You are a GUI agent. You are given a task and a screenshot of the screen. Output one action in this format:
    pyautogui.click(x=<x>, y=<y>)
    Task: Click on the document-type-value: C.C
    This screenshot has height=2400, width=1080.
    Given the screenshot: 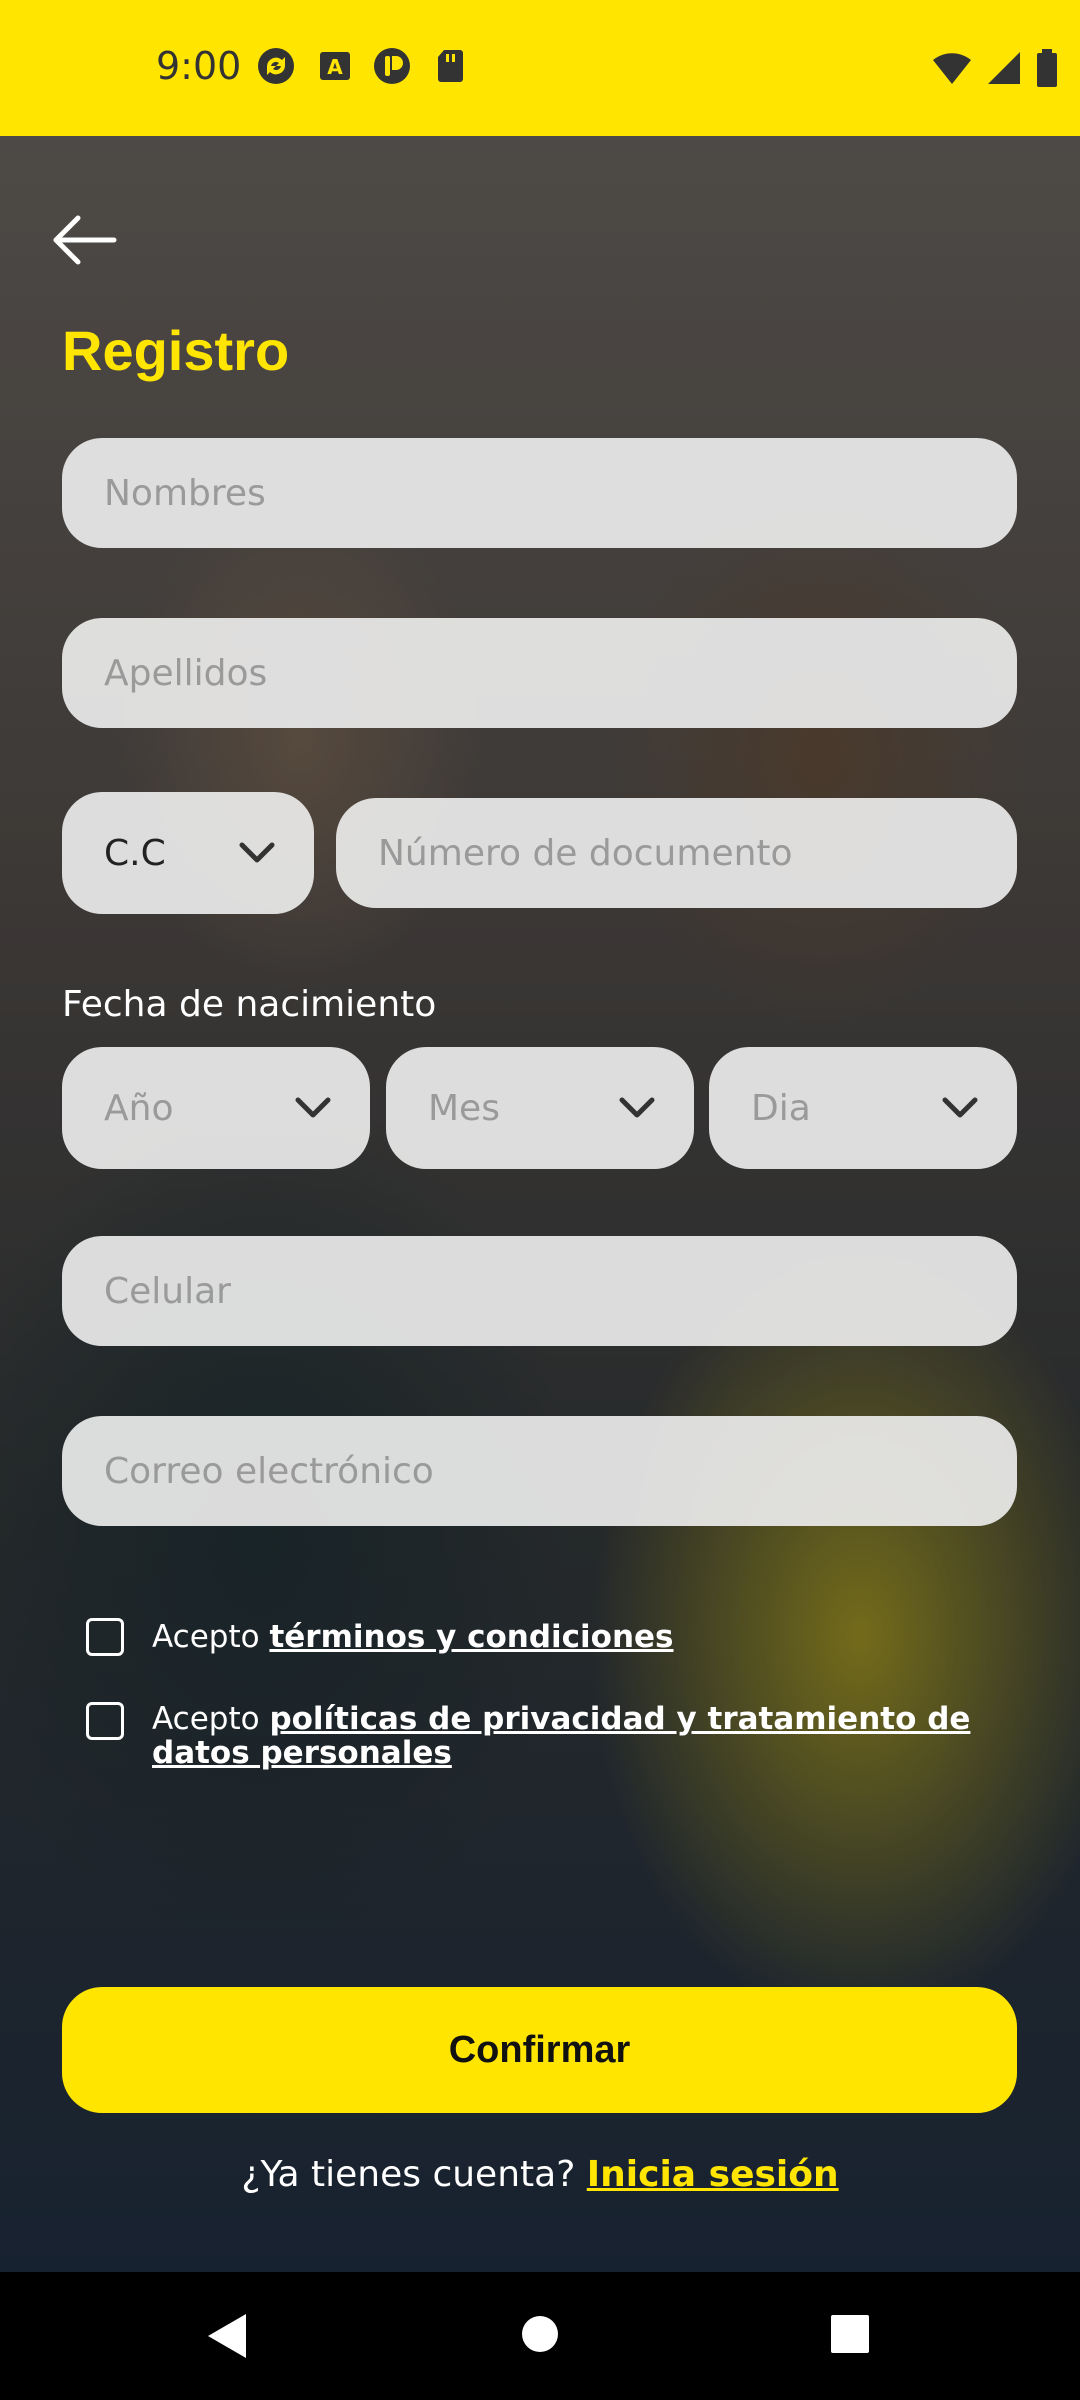 What is the action you would take?
    pyautogui.click(x=135, y=853)
    